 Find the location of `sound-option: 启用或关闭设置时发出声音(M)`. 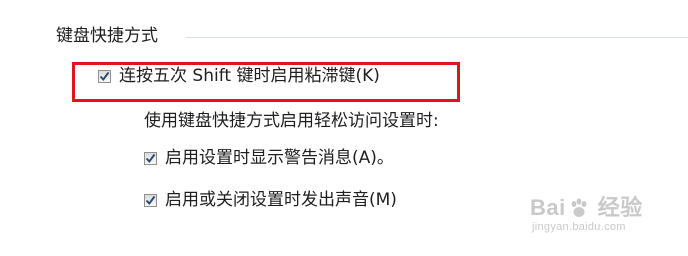

sound-option: 启用或关闭设置时发出声音(M) is located at coordinates (270, 200).